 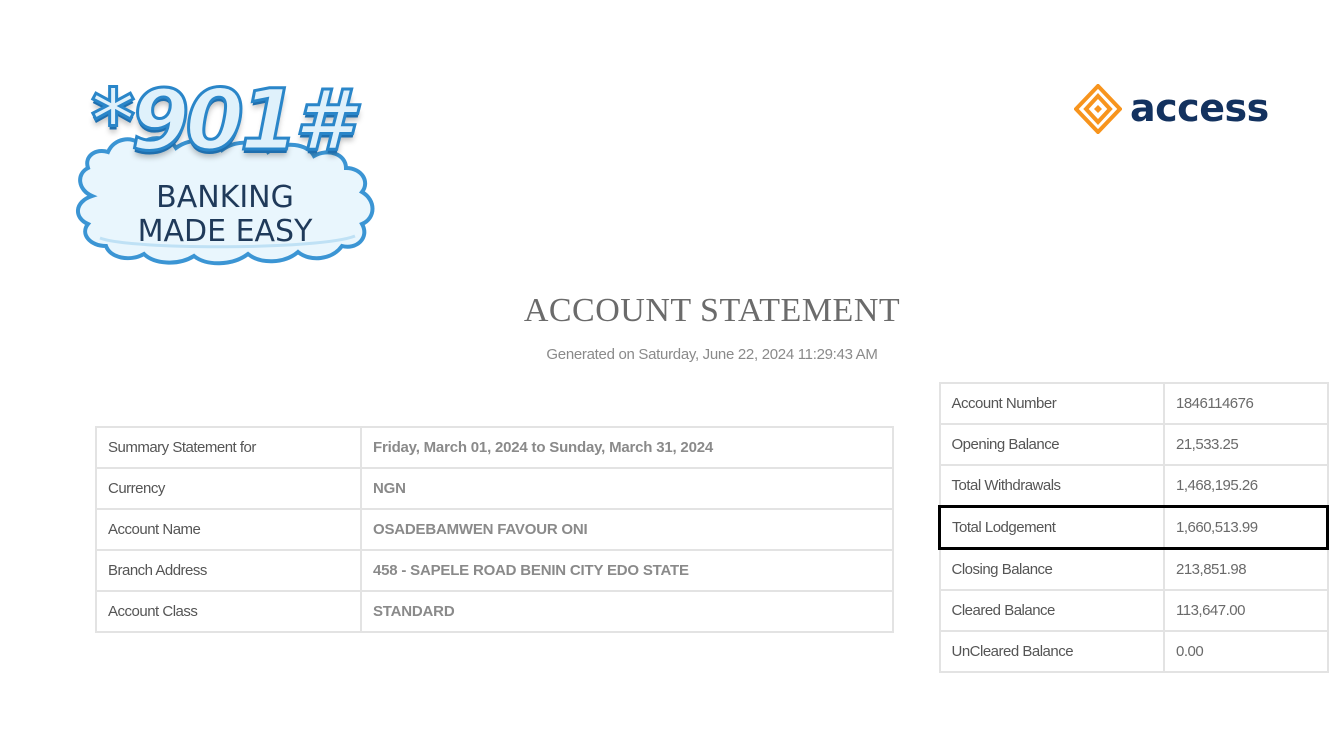 What do you see at coordinates (712, 310) in the screenshot?
I see `page-title: ACCOUNT STATEMENT` at bounding box center [712, 310].